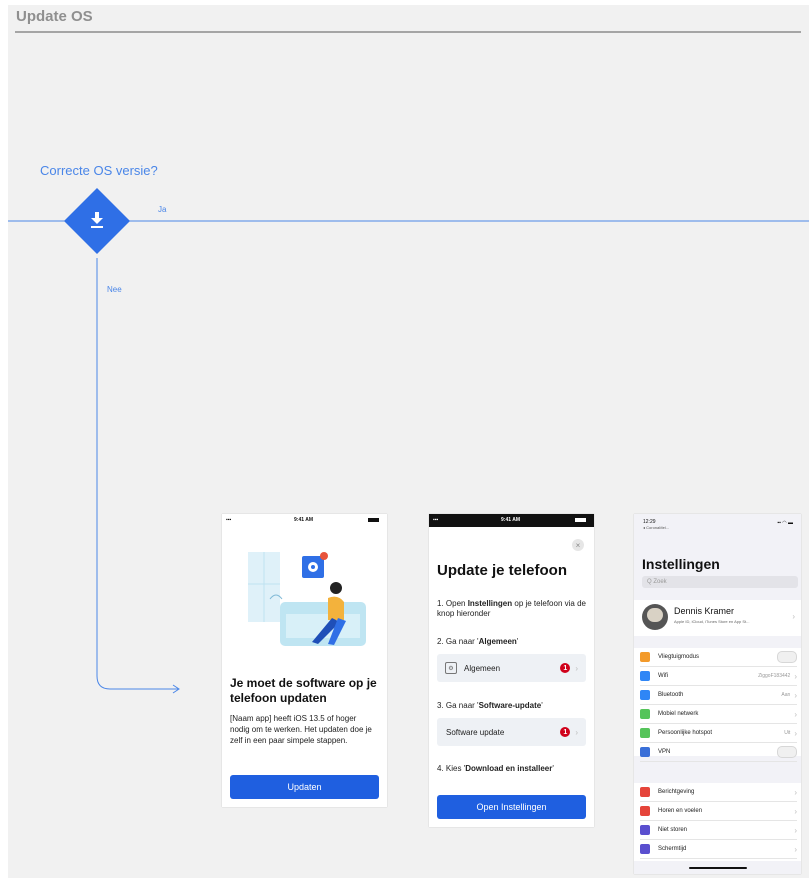 This screenshot has width=809, height=881. I want to click on settings-row-label: VPN, so click(664, 752).